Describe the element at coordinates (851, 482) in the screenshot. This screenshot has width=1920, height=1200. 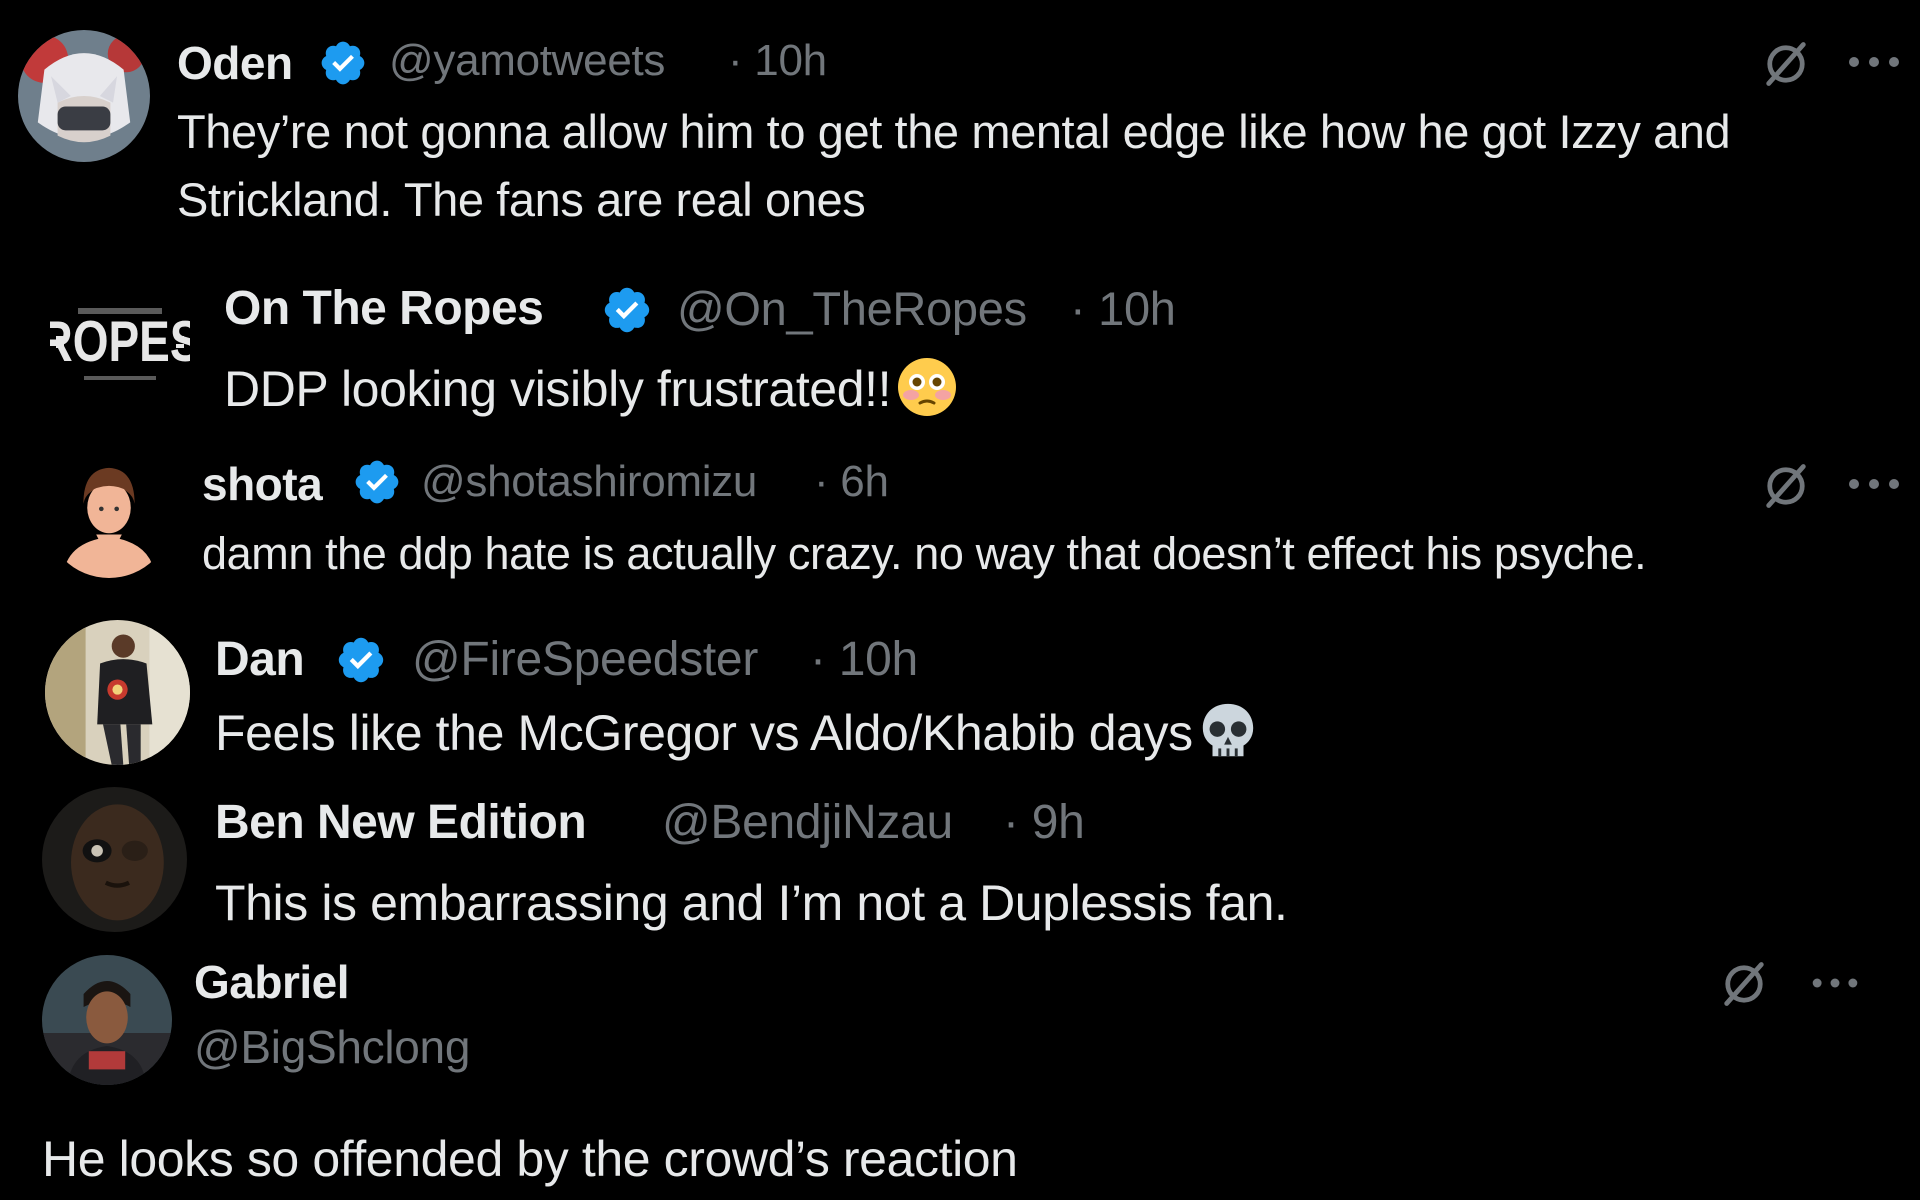
I see `tweet-timestamp: · 6h` at that location.